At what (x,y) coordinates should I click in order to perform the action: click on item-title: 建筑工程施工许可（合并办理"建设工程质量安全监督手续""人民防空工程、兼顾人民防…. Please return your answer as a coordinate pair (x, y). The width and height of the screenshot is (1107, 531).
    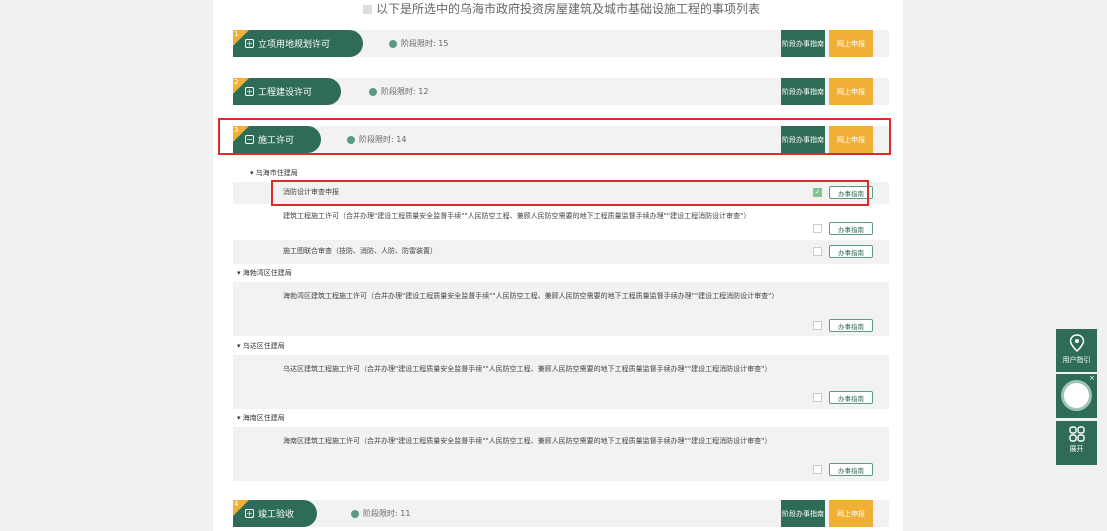
    Looking at the image, I should click on (517, 216).